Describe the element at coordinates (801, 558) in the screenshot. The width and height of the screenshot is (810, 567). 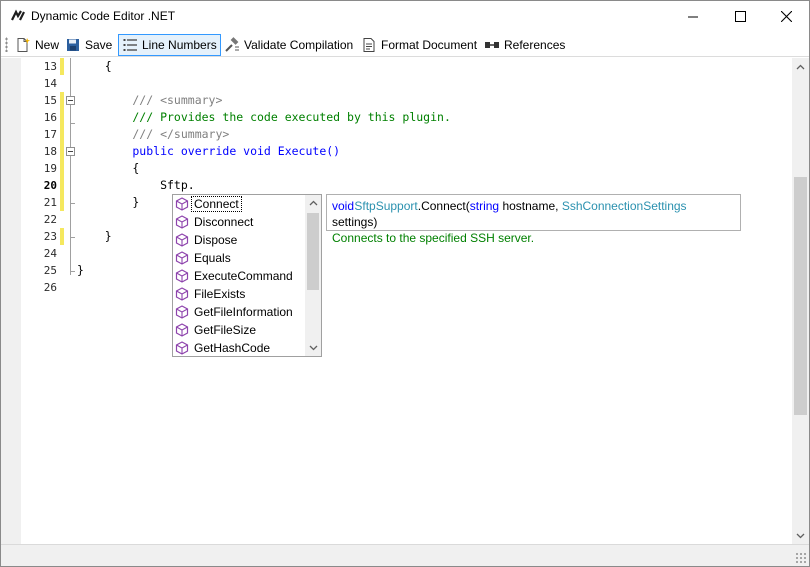
I see `resize-grip` at that location.